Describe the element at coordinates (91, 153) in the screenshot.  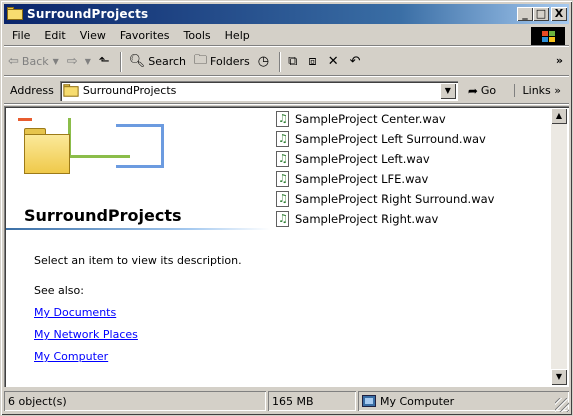
I see `folder-banner-art-icon` at that location.